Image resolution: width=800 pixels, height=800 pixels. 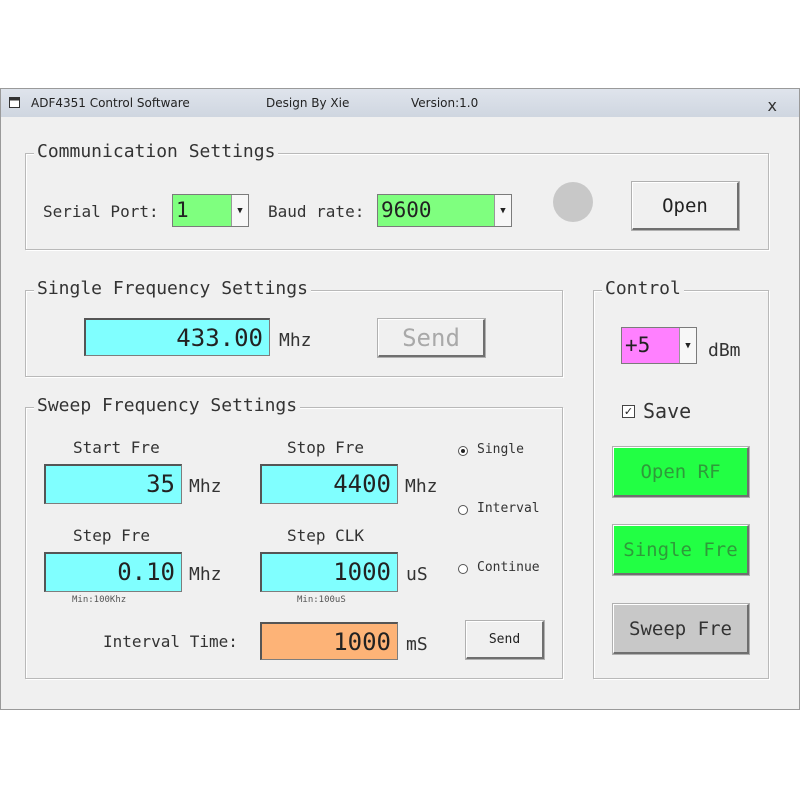 I want to click on mode-interval-label: Interval, so click(x=508, y=508).